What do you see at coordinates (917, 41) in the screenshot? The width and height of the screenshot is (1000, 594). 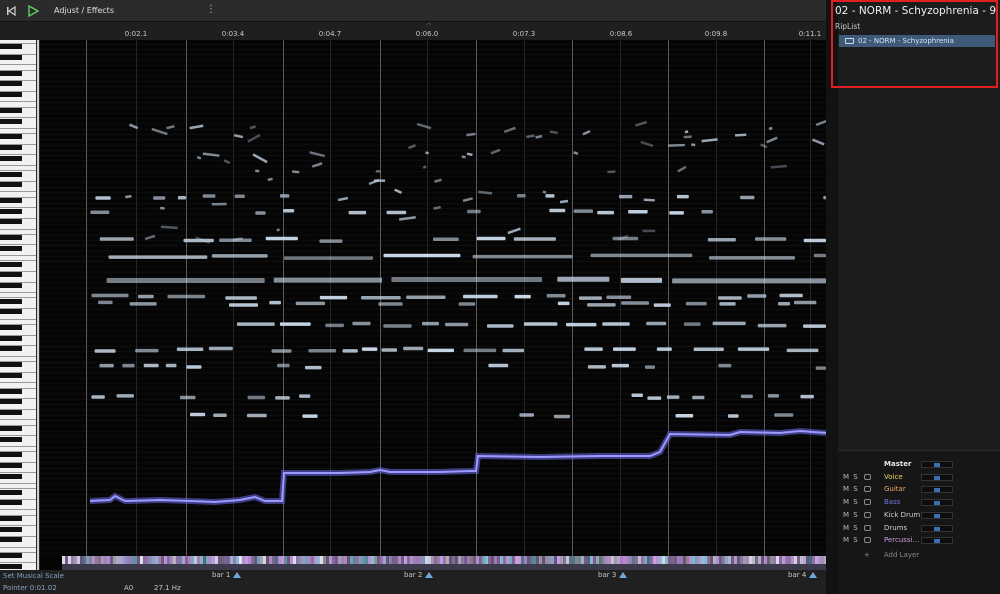 I see `riplist-item: 02 - NORM - Schyzophrenia` at bounding box center [917, 41].